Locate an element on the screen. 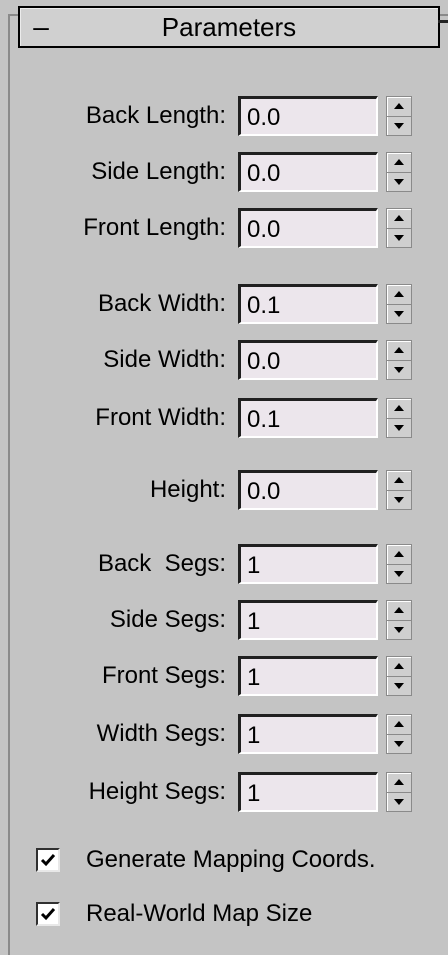 The height and width of the screenshot is (955, 448). back-width-label: Back Width: is located at coordinates (161, 303).